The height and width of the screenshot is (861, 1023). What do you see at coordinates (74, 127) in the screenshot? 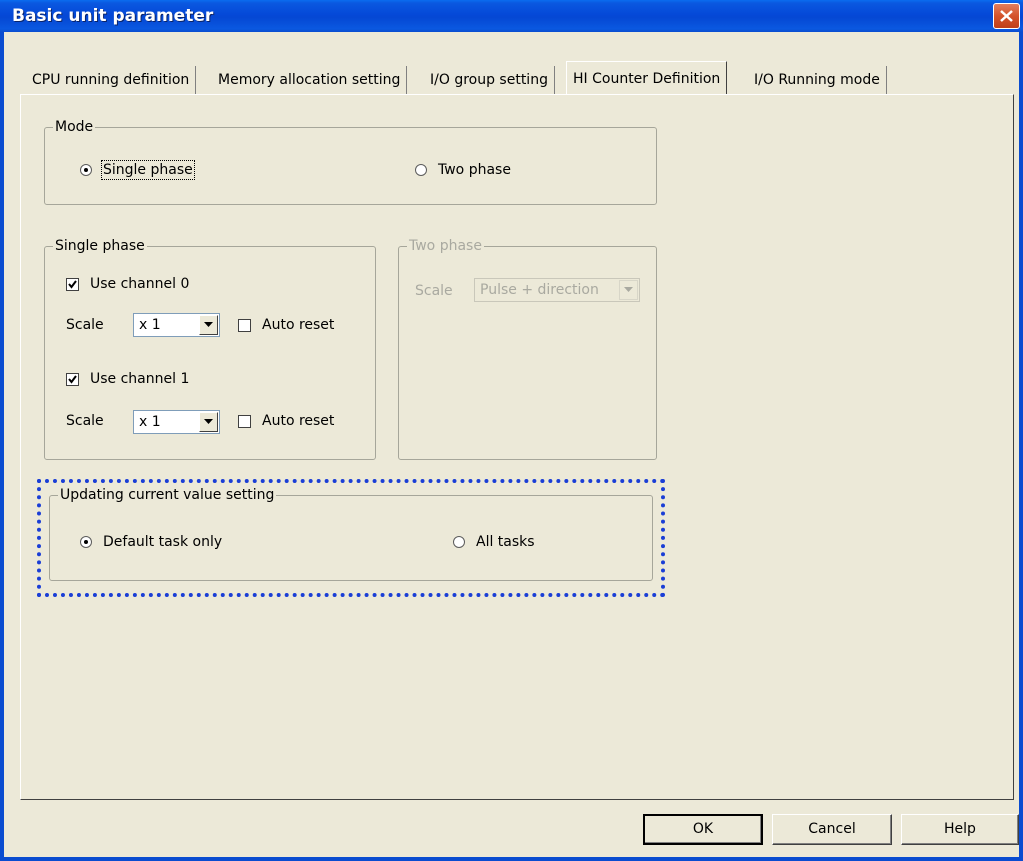
I see `mode-group-title: Mode` at bounding box center [74, 127].